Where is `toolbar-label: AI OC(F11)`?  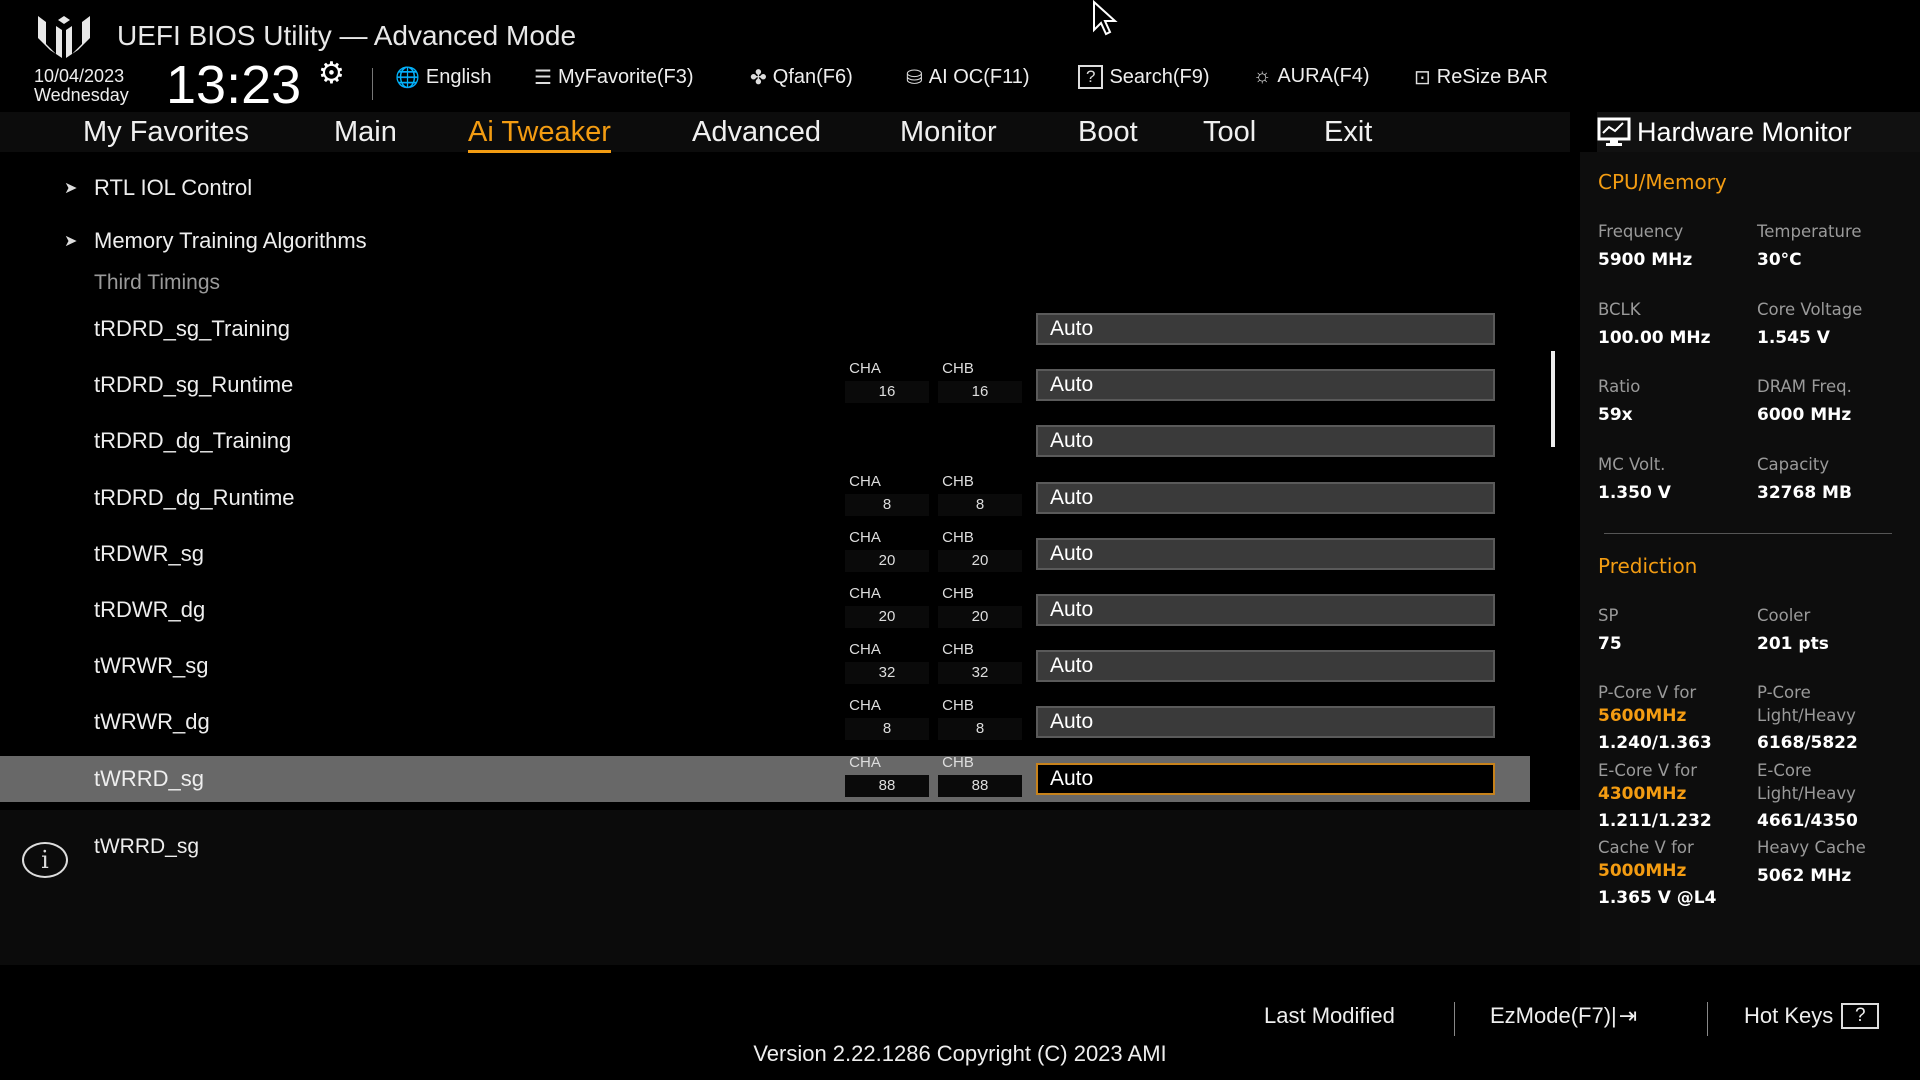 toolbar-label: AI OC(F11) is located at coordinates (979, 77).